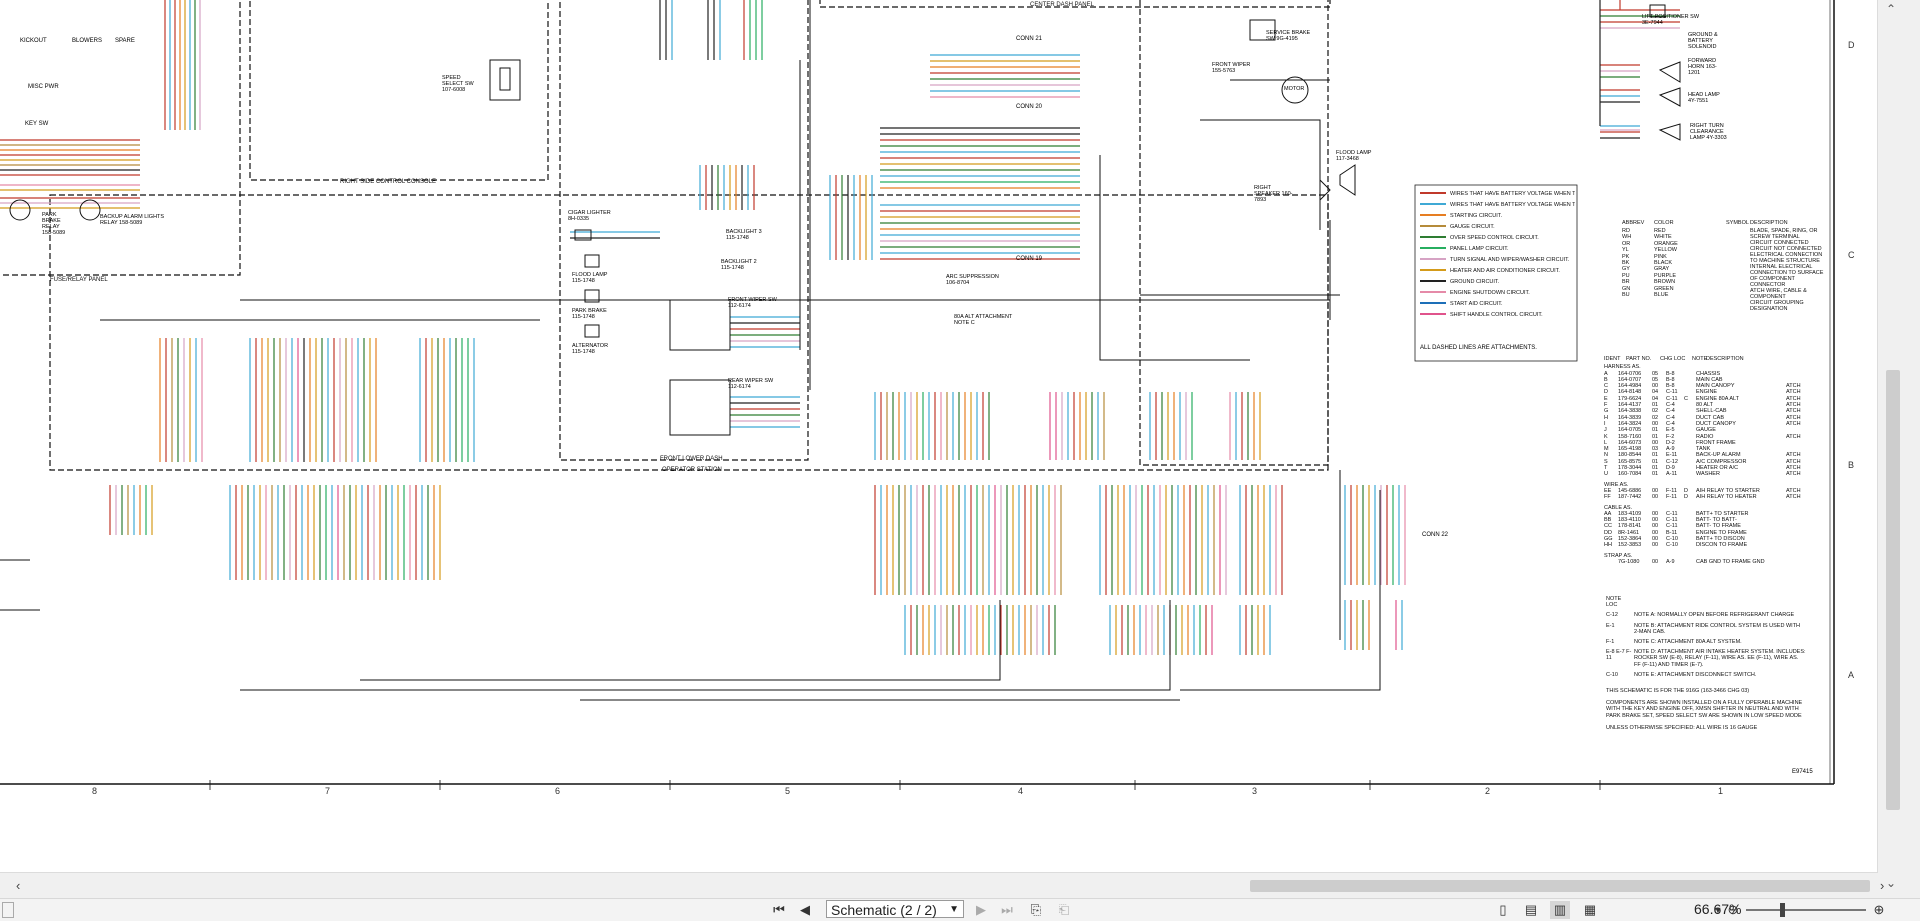 The width and height of the screenshot is (1920, 921). What do you see at coordinates (1737, 223) in the screenshot?
I see `symbol-header-1: SYMBOL` at bounding box center [1737, 223].